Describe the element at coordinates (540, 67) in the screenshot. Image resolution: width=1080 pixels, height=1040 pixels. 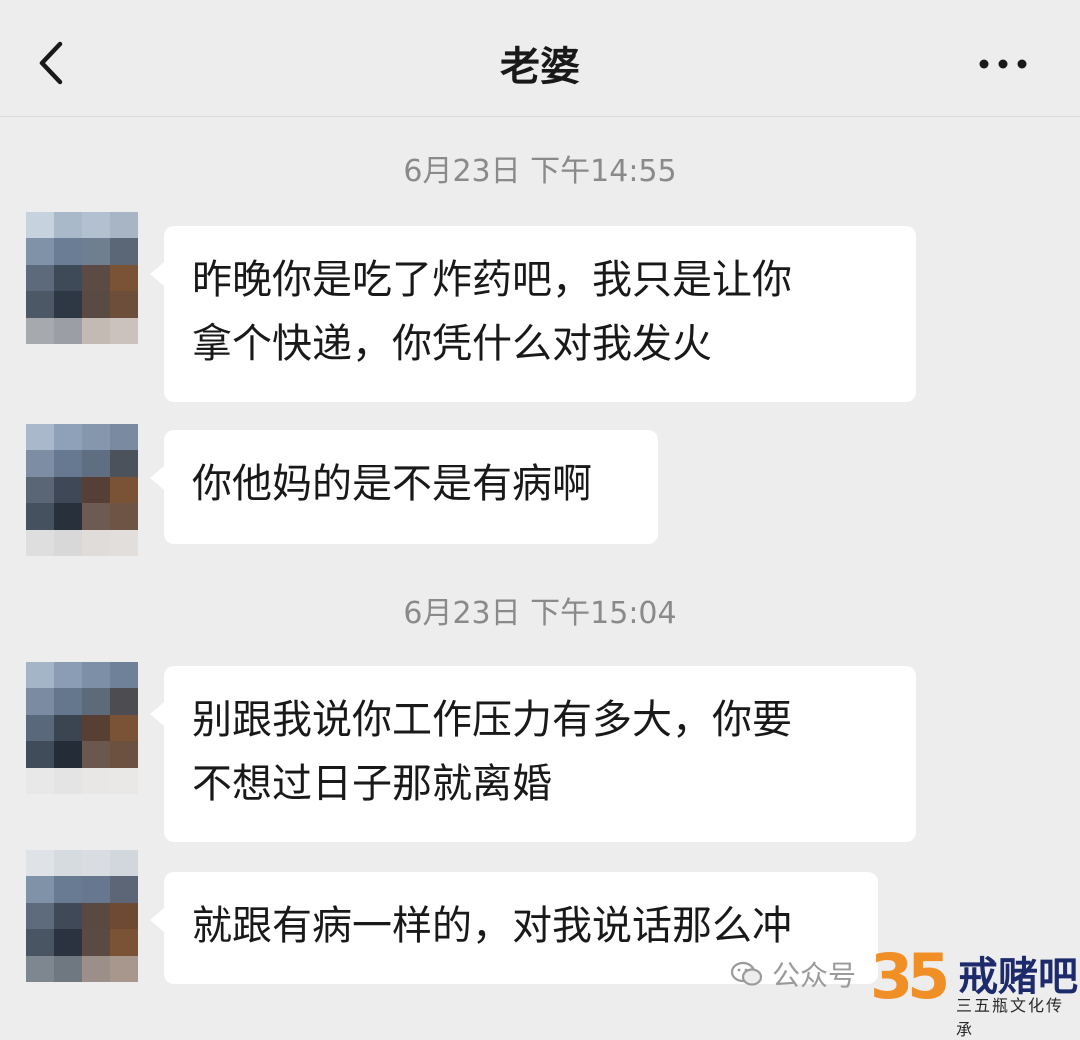
I see `chat-title: 老婆` at that location.